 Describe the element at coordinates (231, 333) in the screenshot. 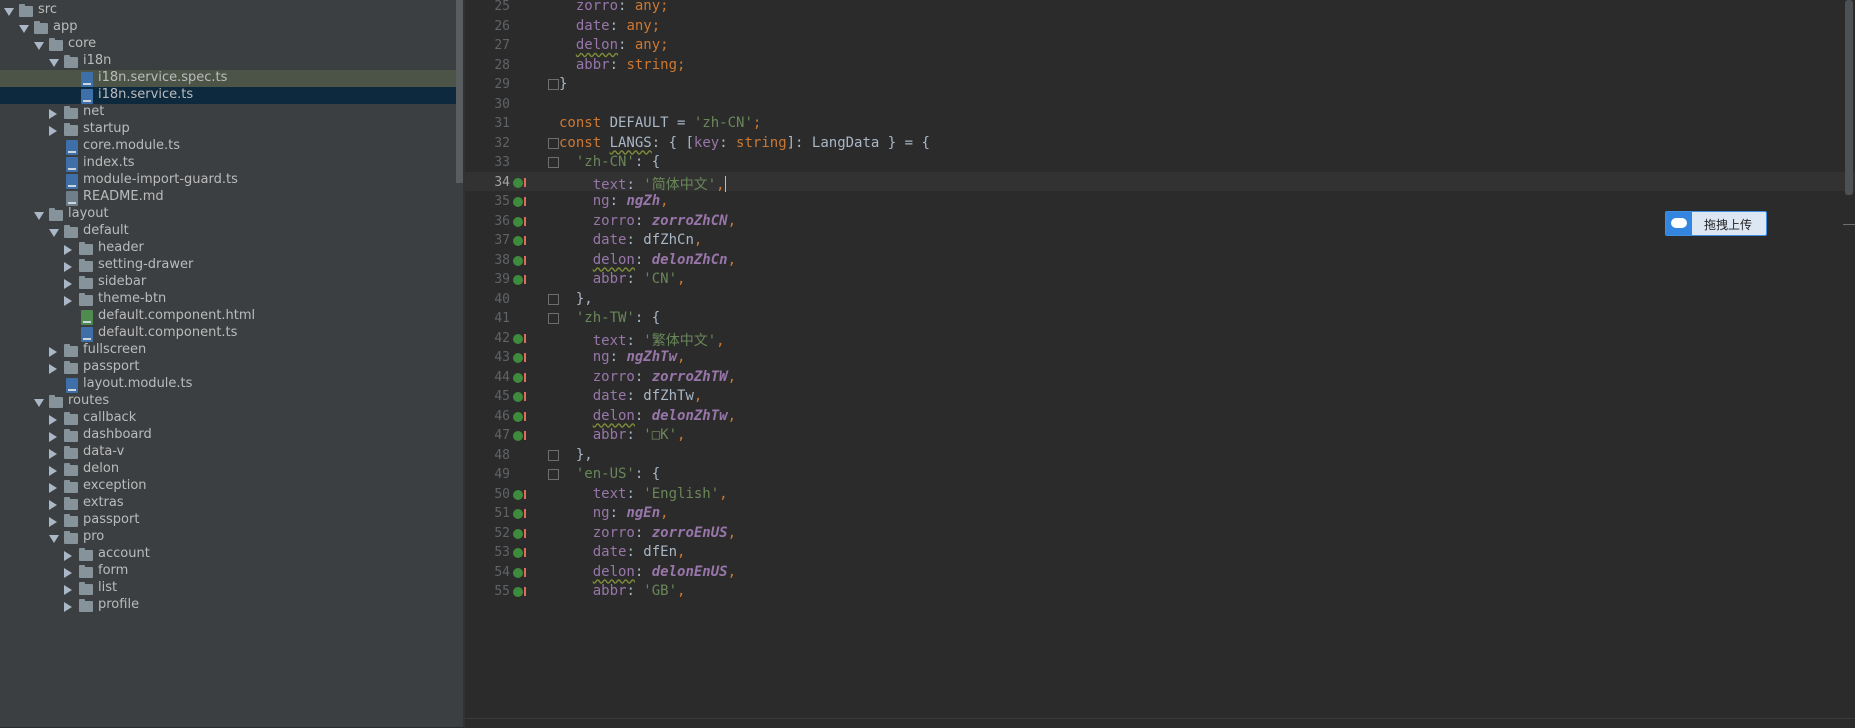

I see `tree-file-default.component.ts: default.component.ts` at that location.